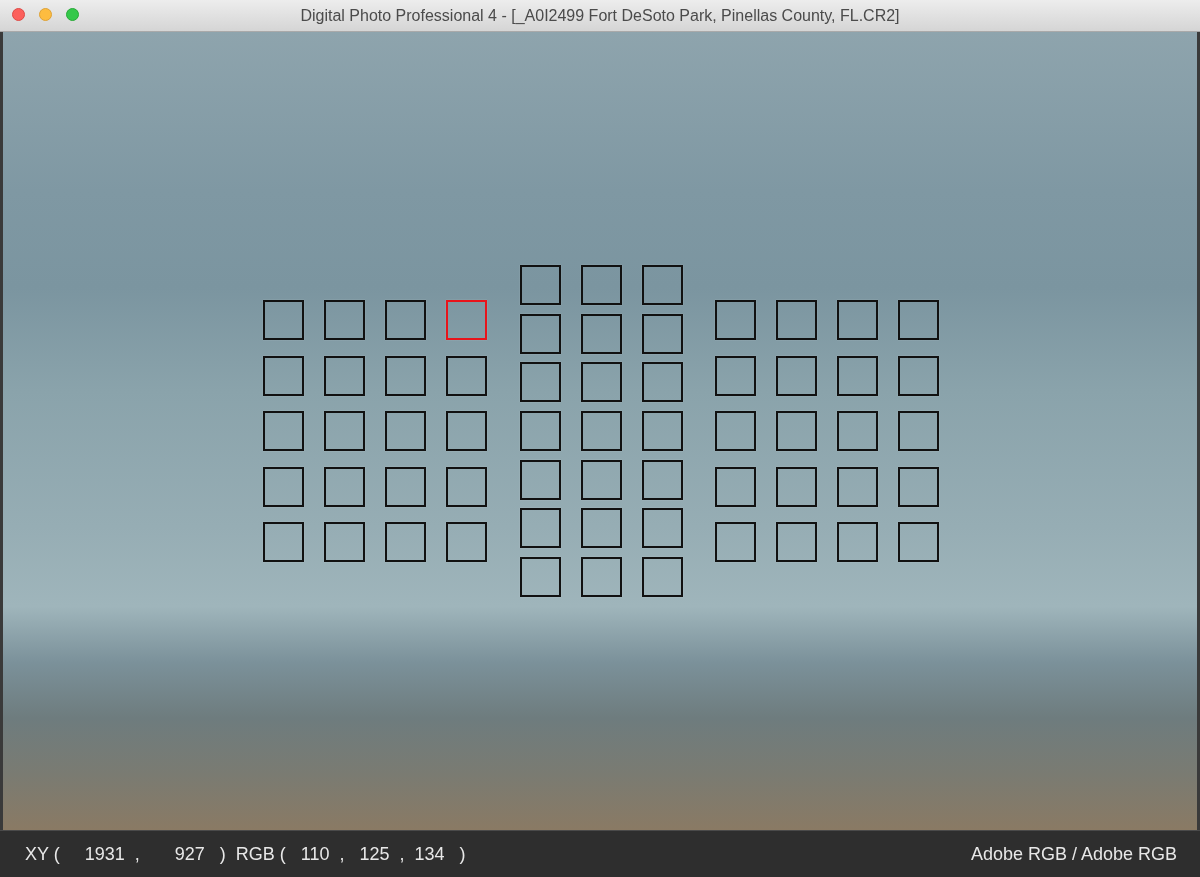 The height and width of the screenshot is (877, 1200). What do you see at coordinates (600, 15) in the screenshot?
I see `window-title: Digital Photo Professional 4 - [_A0I2499 Fort DeSoto Park, Pinellas County, FL.CR2]` at bounding box center [600, 15].